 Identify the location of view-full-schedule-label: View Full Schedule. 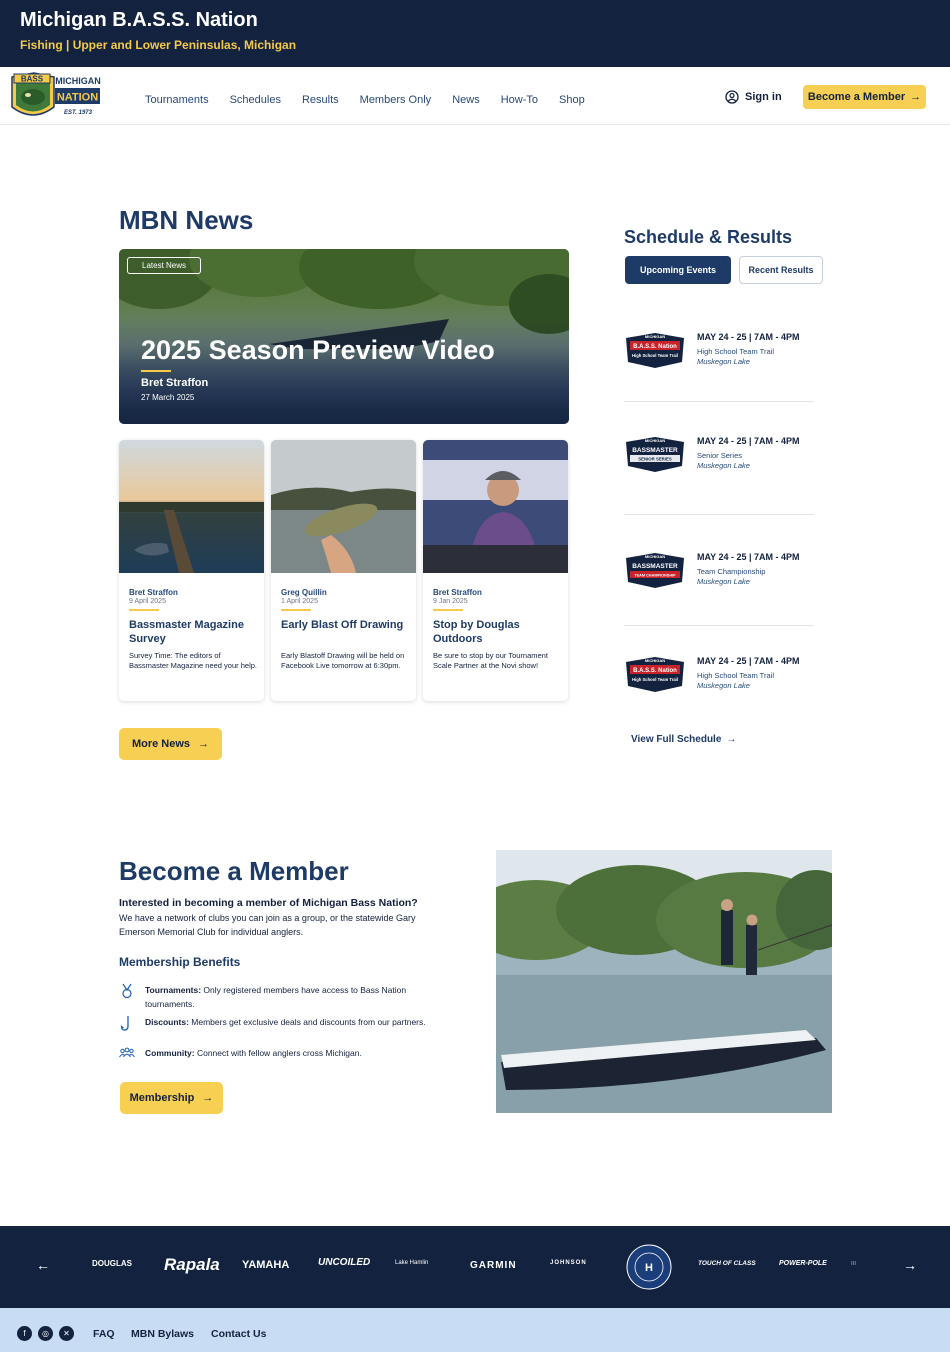
(676, 739).